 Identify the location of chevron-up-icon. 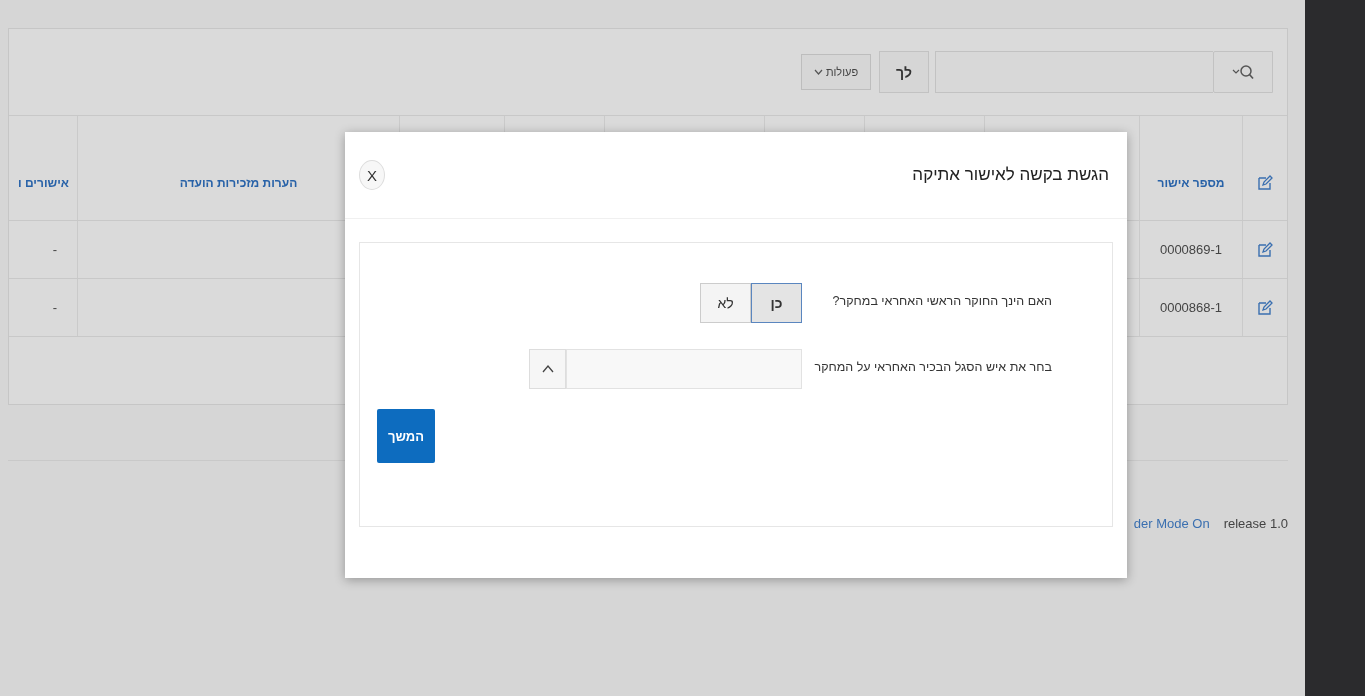
(547, 369).